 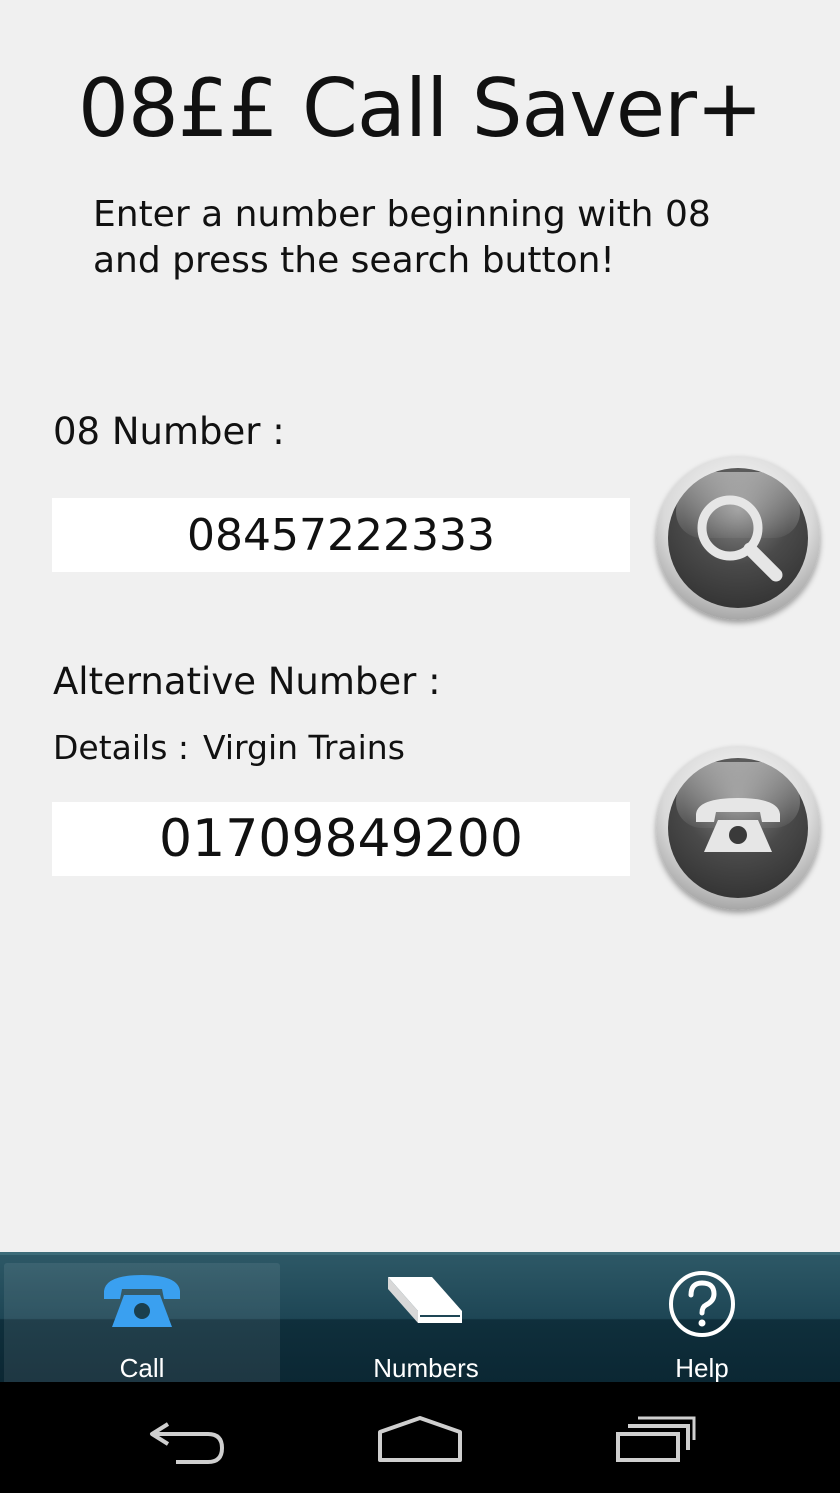 I want to click on call-button, so click(x=738, y=828).